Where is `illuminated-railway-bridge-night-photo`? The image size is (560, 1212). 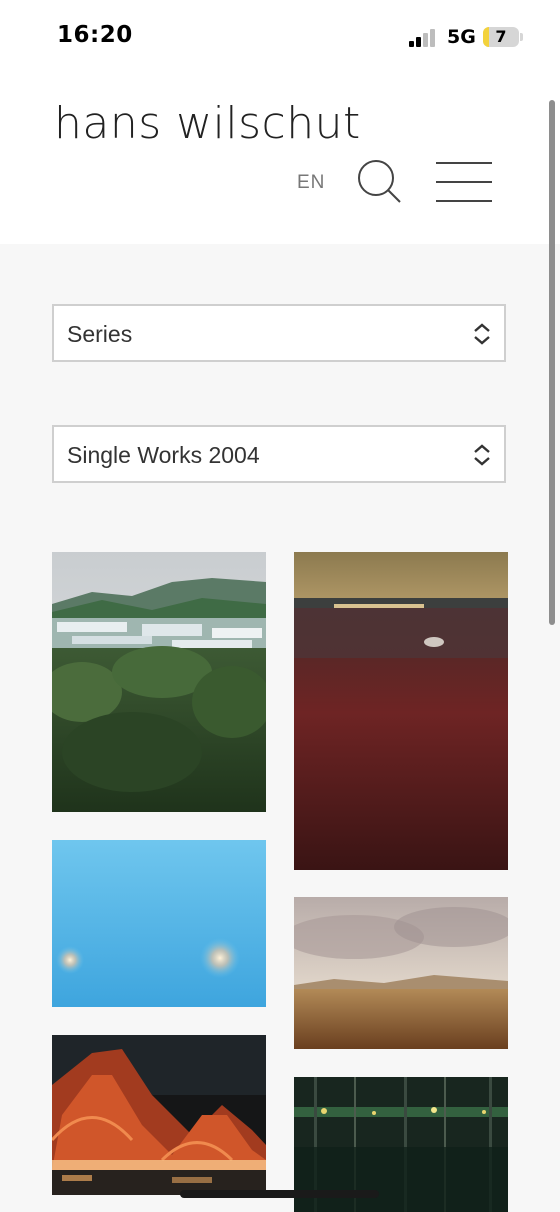
illuminated-railway-bridge-night-photo is located at coordinates (159, 1115).